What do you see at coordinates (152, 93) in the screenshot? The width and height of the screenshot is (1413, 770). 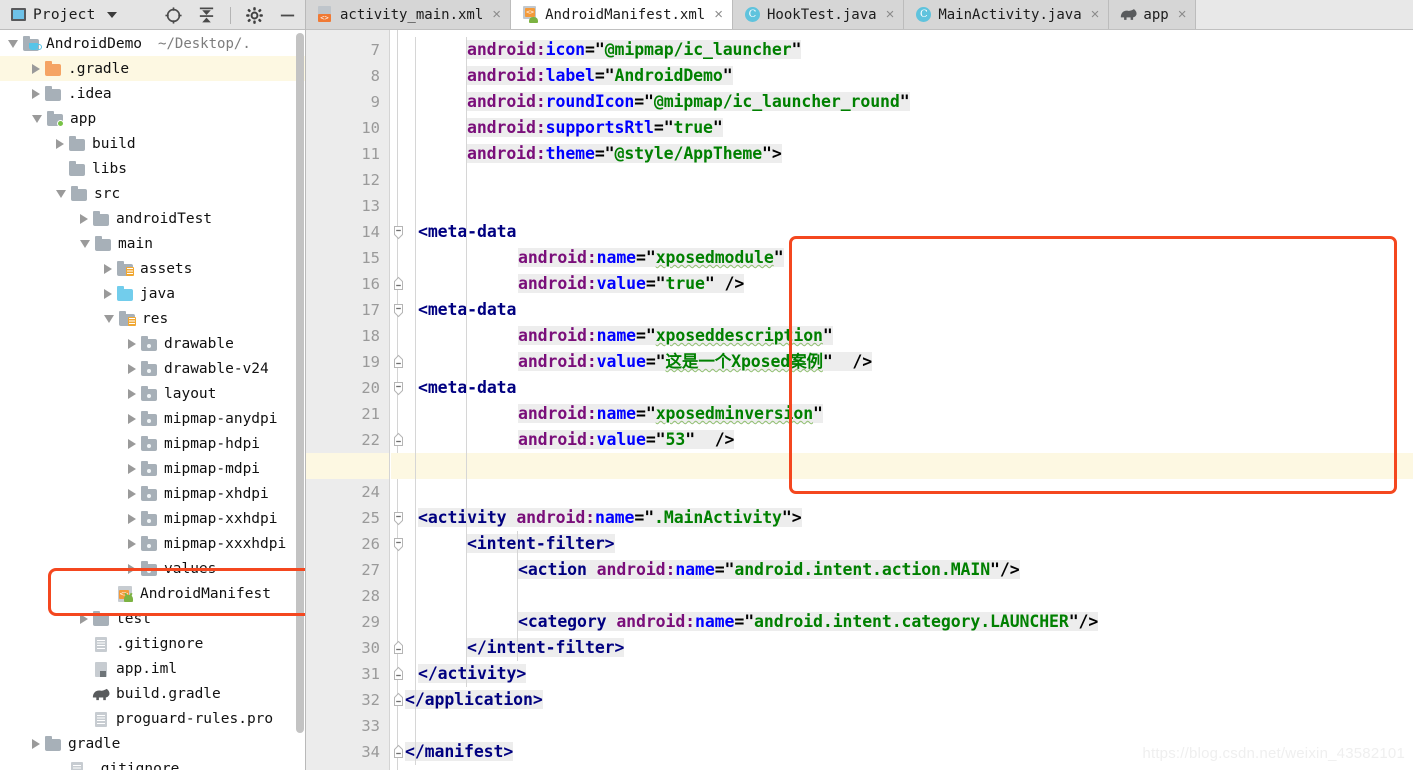 I see `tree-item-idea: .idea` at bounding box center [152, 93].